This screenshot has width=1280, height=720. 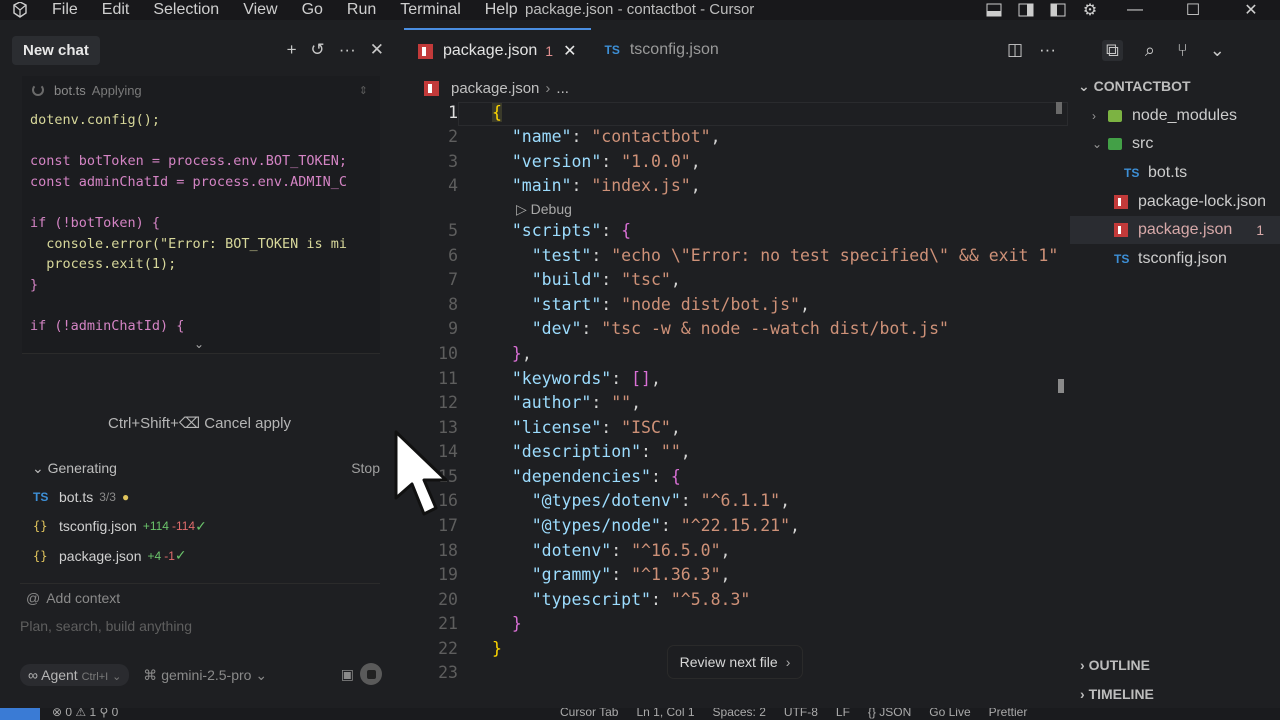 I want to click on generating-file-bot-ts: TS bot.ts 3/3 ●, so click(x=200, y=497).